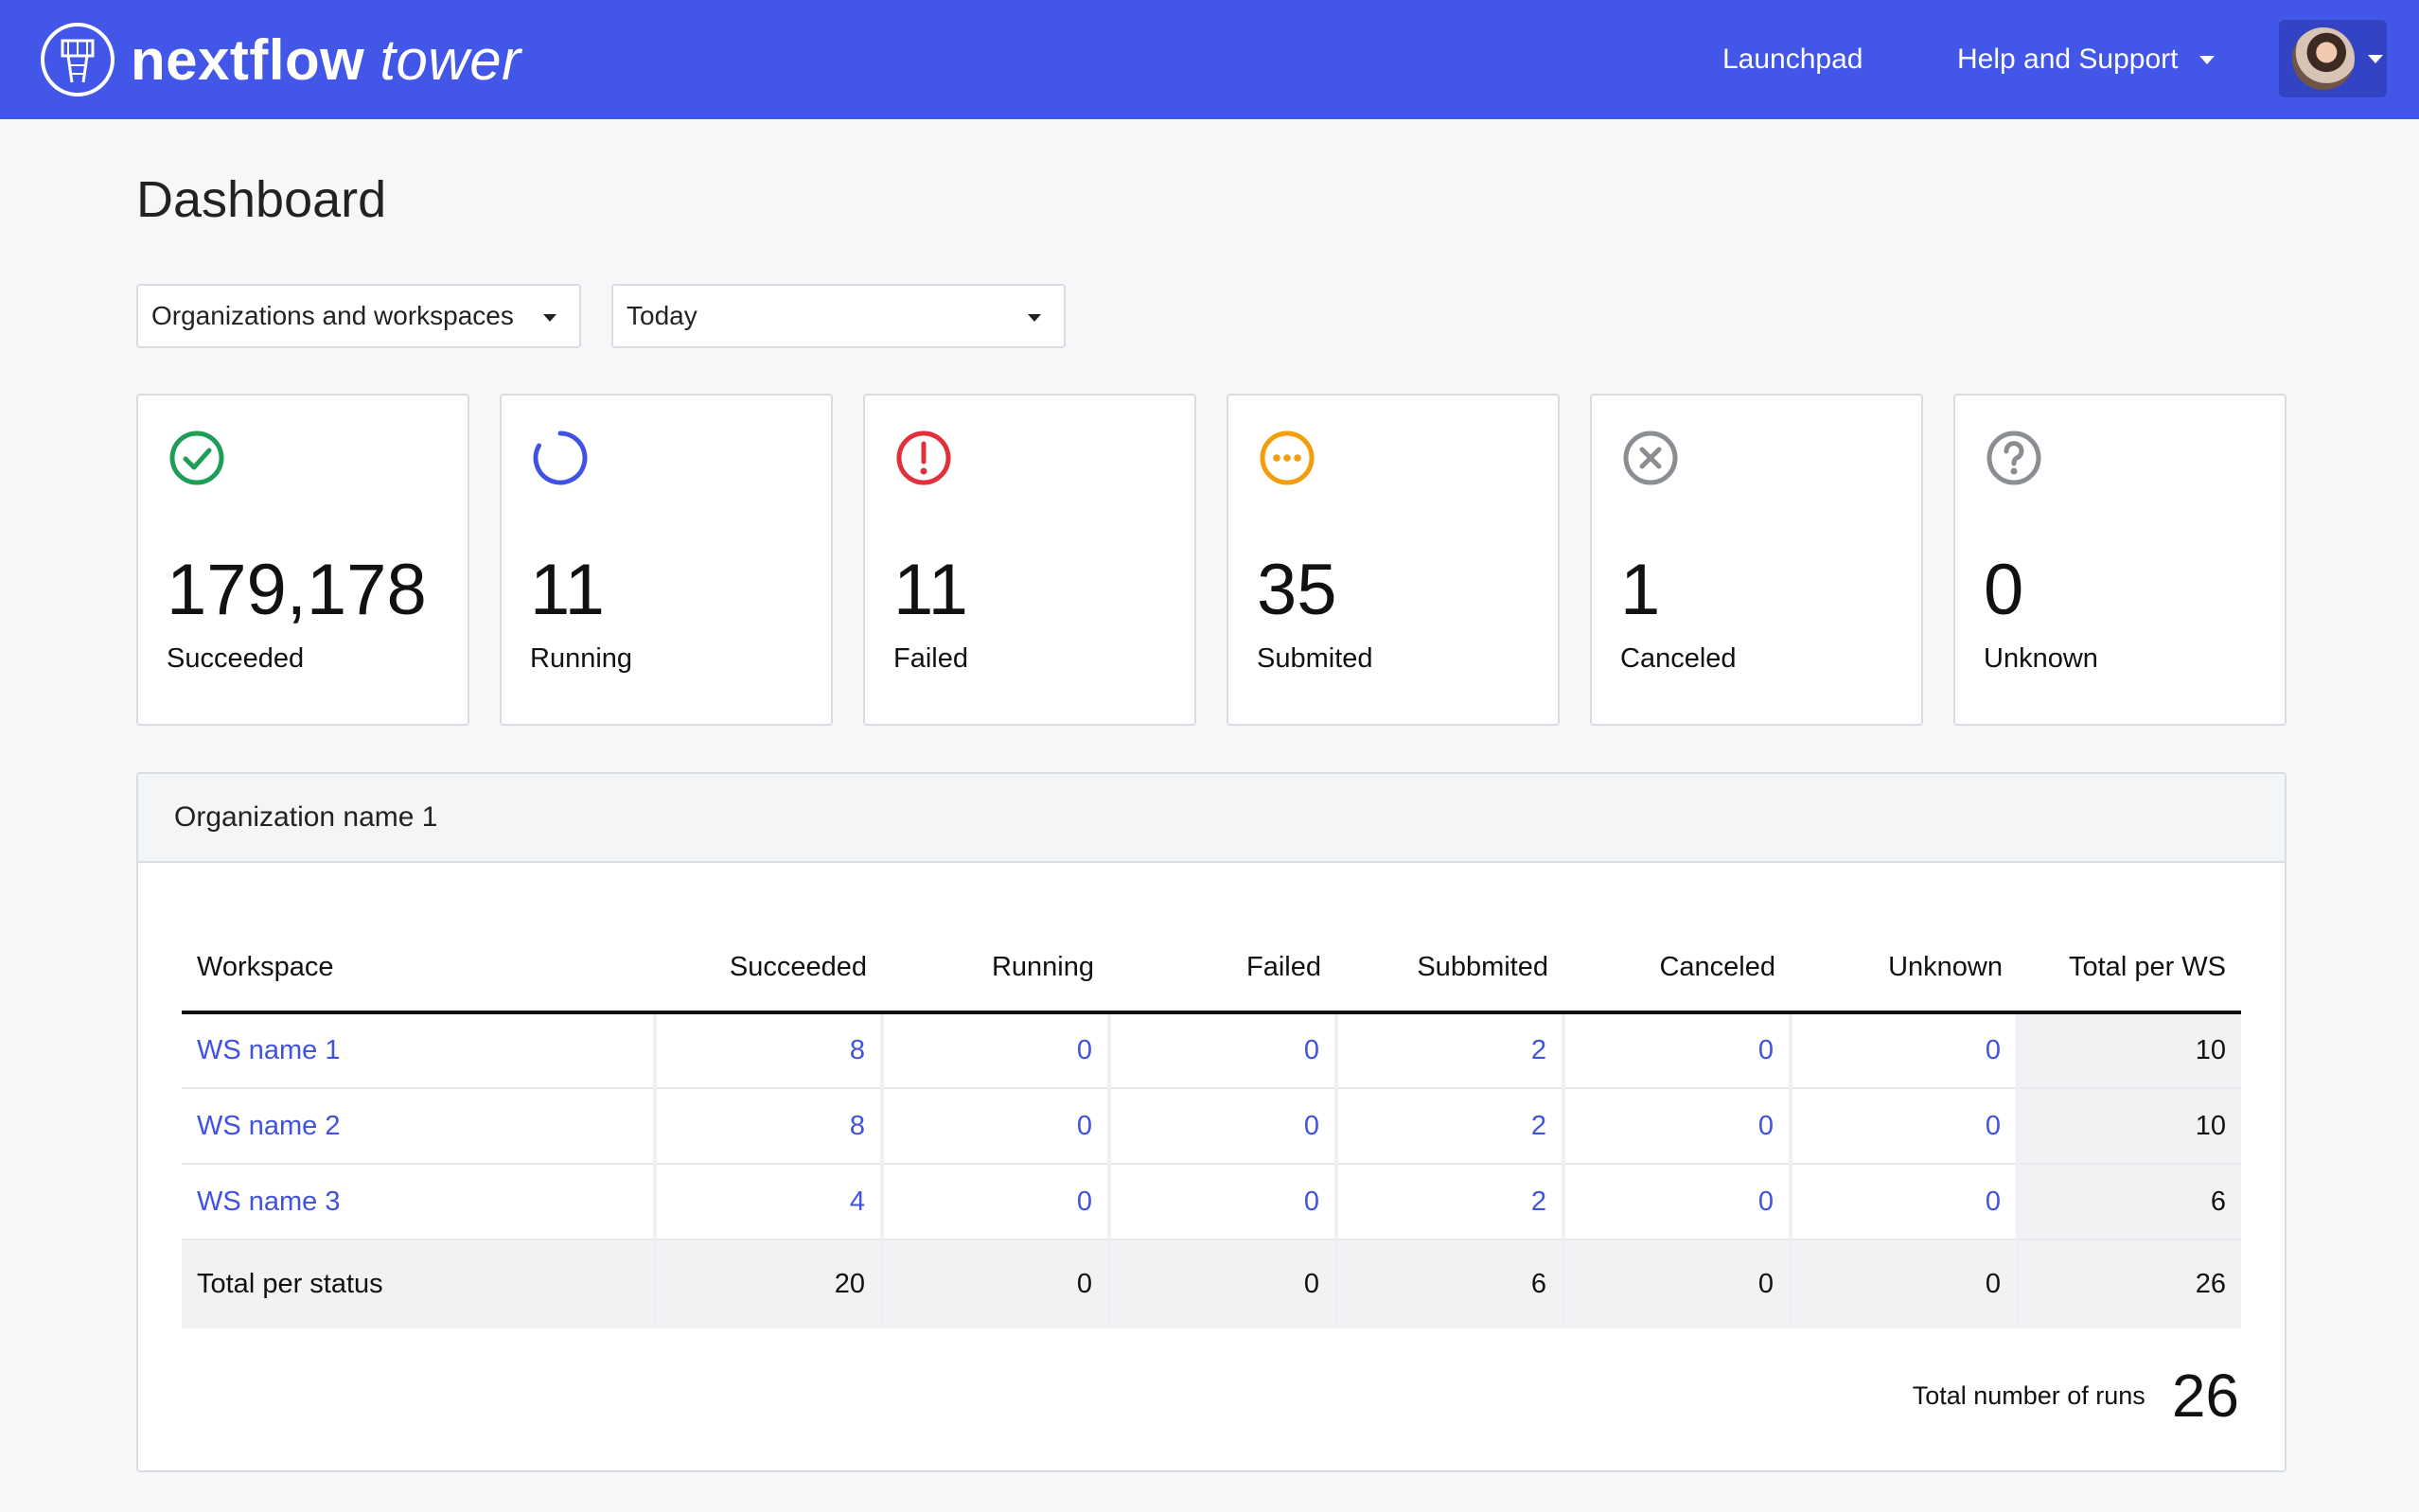 Image resolution: width=2419 pixels, height=1512 pixels. Describe the element at coordinates (418, 1202) in the screenshot. I see `workspace-cell: WS name 3` at that location.